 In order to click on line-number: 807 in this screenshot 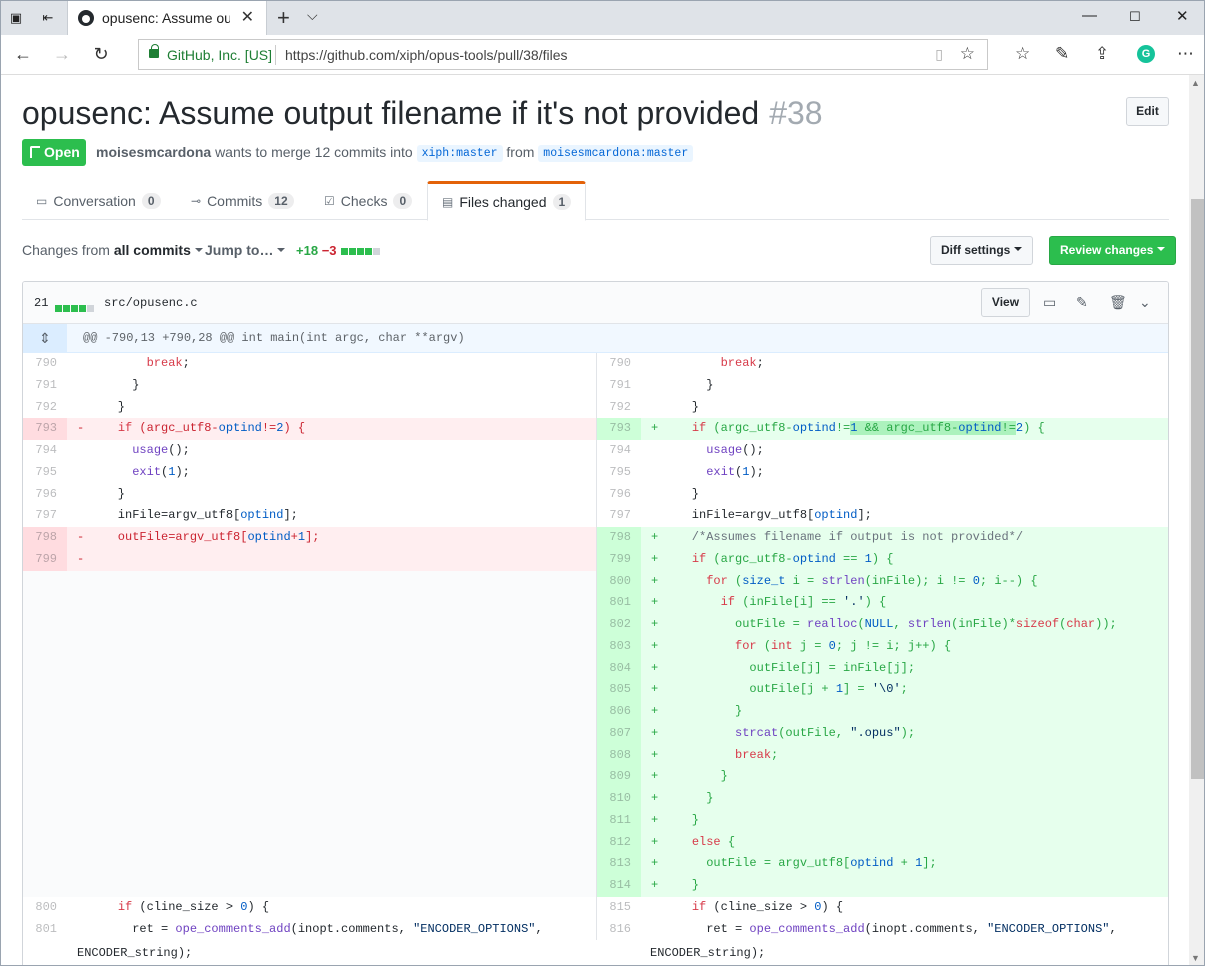, I will do `click(619, 733)`.